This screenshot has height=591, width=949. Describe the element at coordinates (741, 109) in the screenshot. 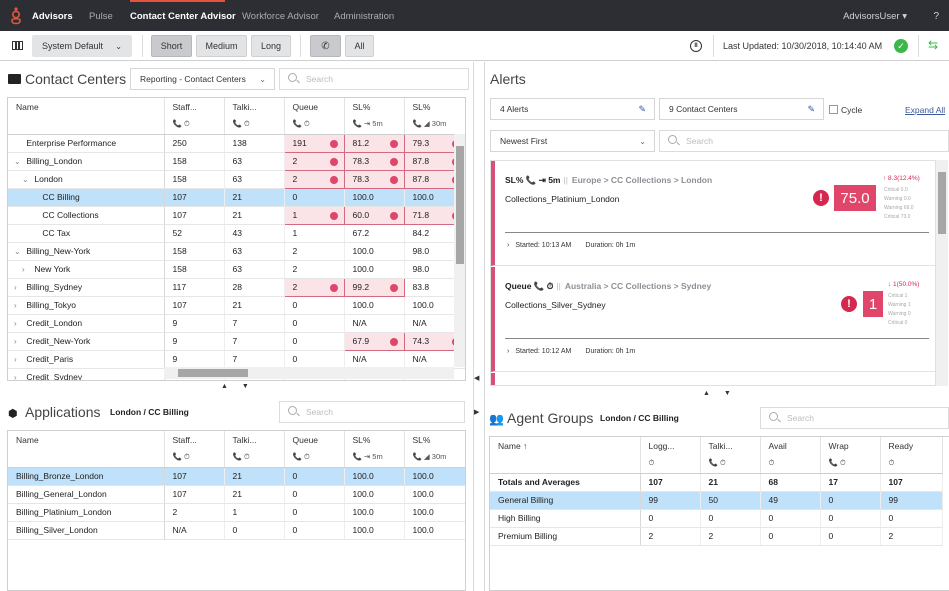

I see `contact-center-filter: 9 Contact Centers ✎` at that location.